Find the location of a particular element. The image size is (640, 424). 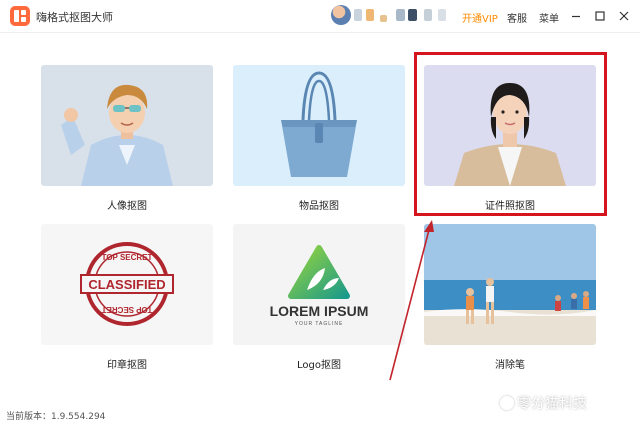

watermark: 零分猫科技 is located at coordinates (543, 403).